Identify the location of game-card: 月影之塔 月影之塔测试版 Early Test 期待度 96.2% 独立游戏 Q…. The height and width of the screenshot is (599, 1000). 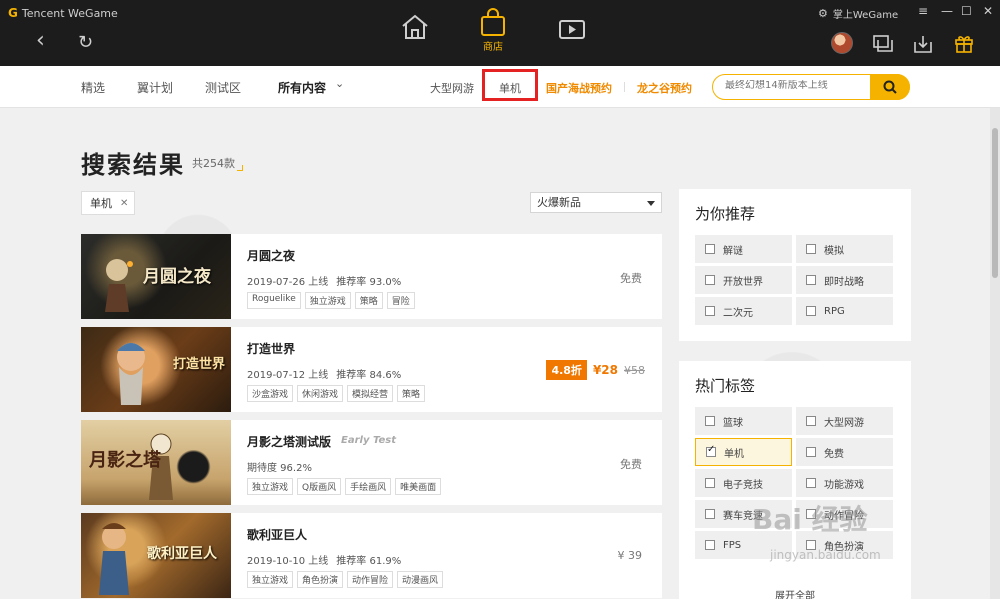
(371, 462).